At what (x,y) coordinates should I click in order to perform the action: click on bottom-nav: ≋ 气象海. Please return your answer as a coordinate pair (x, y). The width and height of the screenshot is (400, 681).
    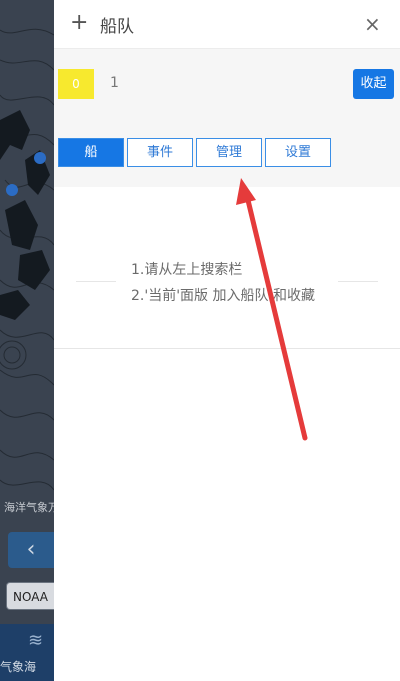
    Looking at the image, I should click on (27, 652).